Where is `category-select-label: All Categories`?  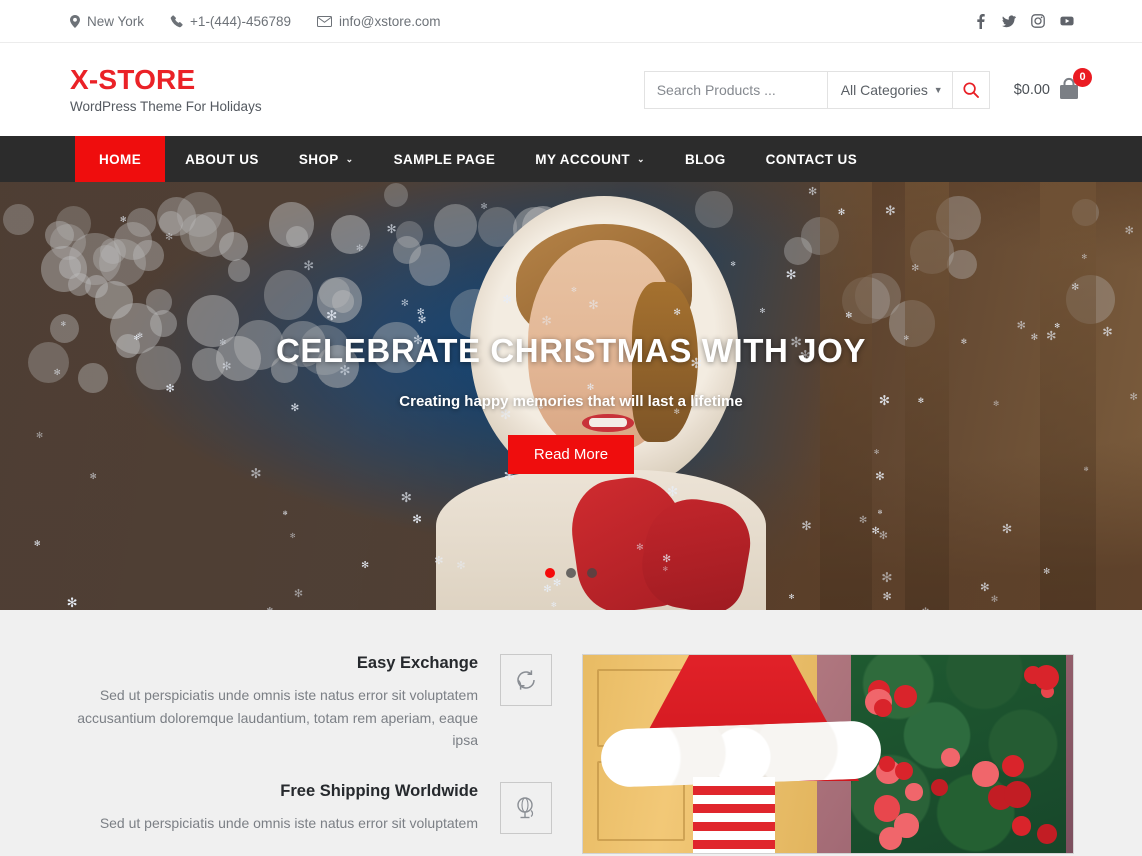 category-select-label: All Categories is located at coordinates (884, 89).